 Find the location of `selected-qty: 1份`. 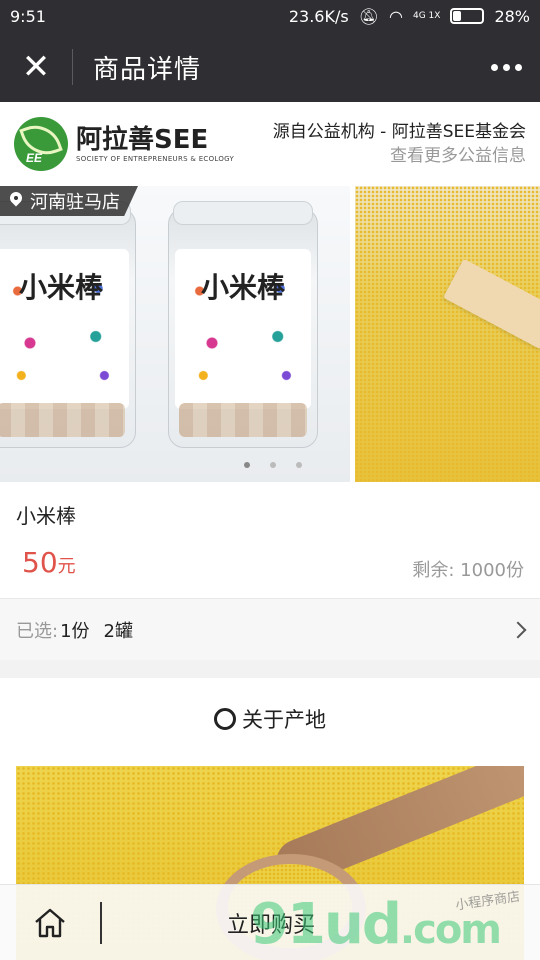

selected-qty: 1份 is located at coordinates (75, 631).